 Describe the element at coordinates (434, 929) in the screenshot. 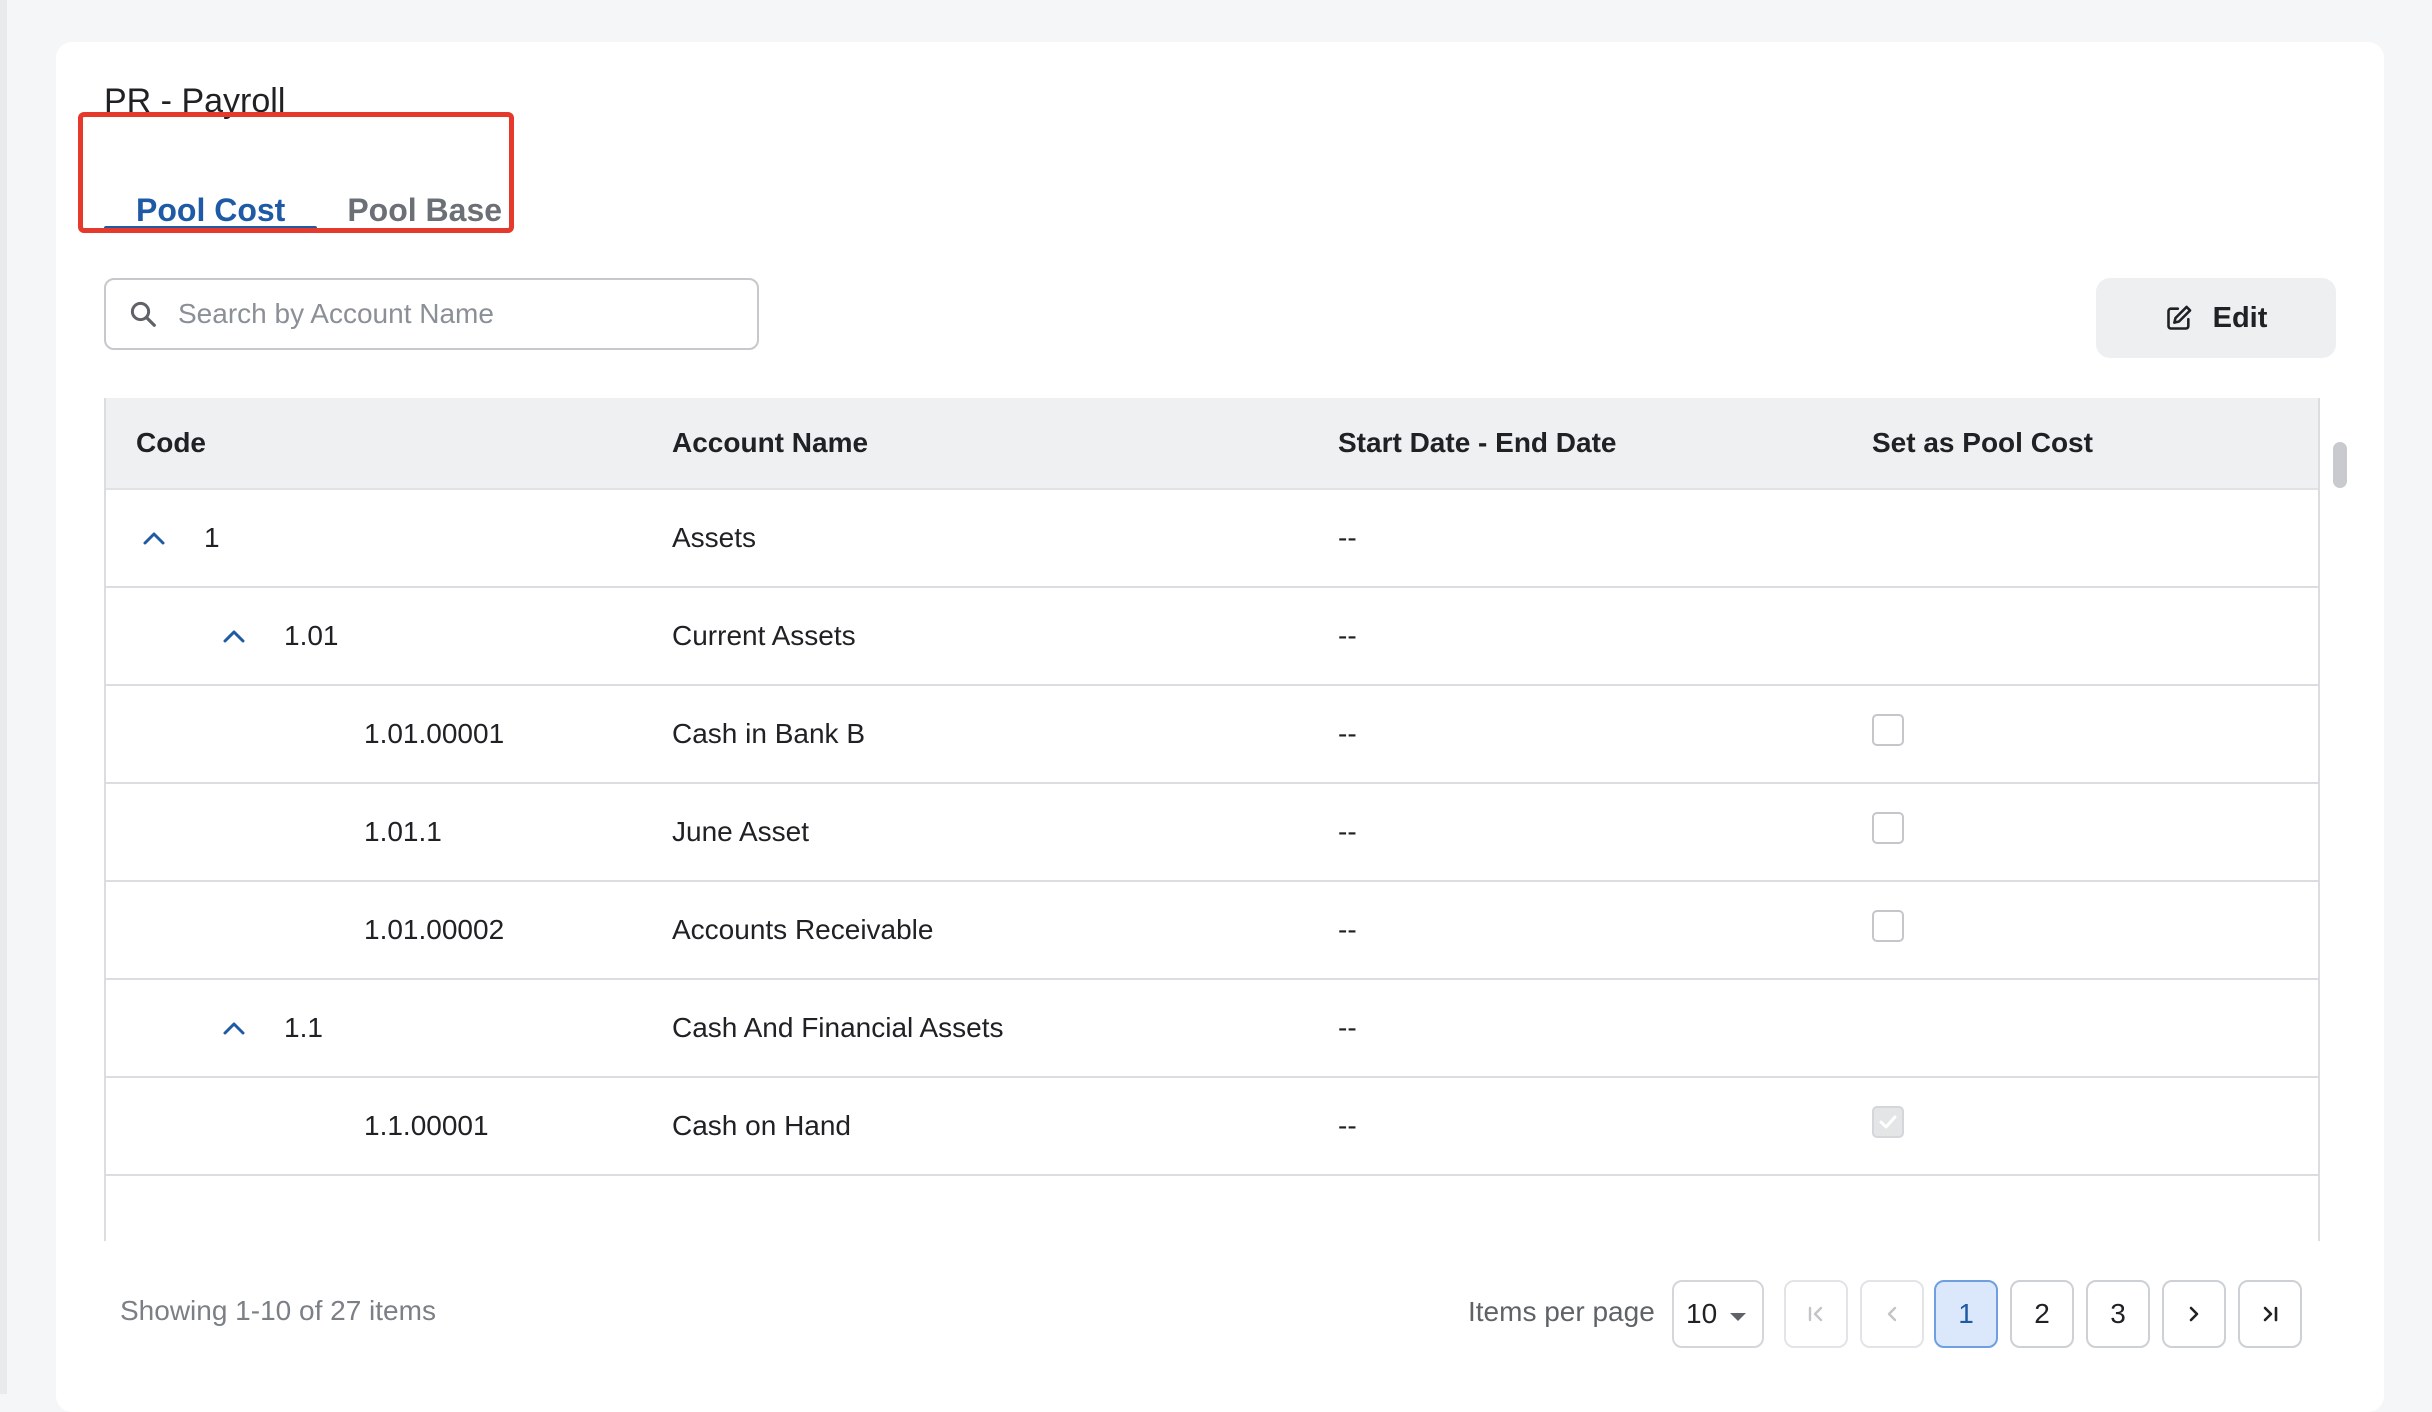

I see `row-code: 1.01.00002` at that location.